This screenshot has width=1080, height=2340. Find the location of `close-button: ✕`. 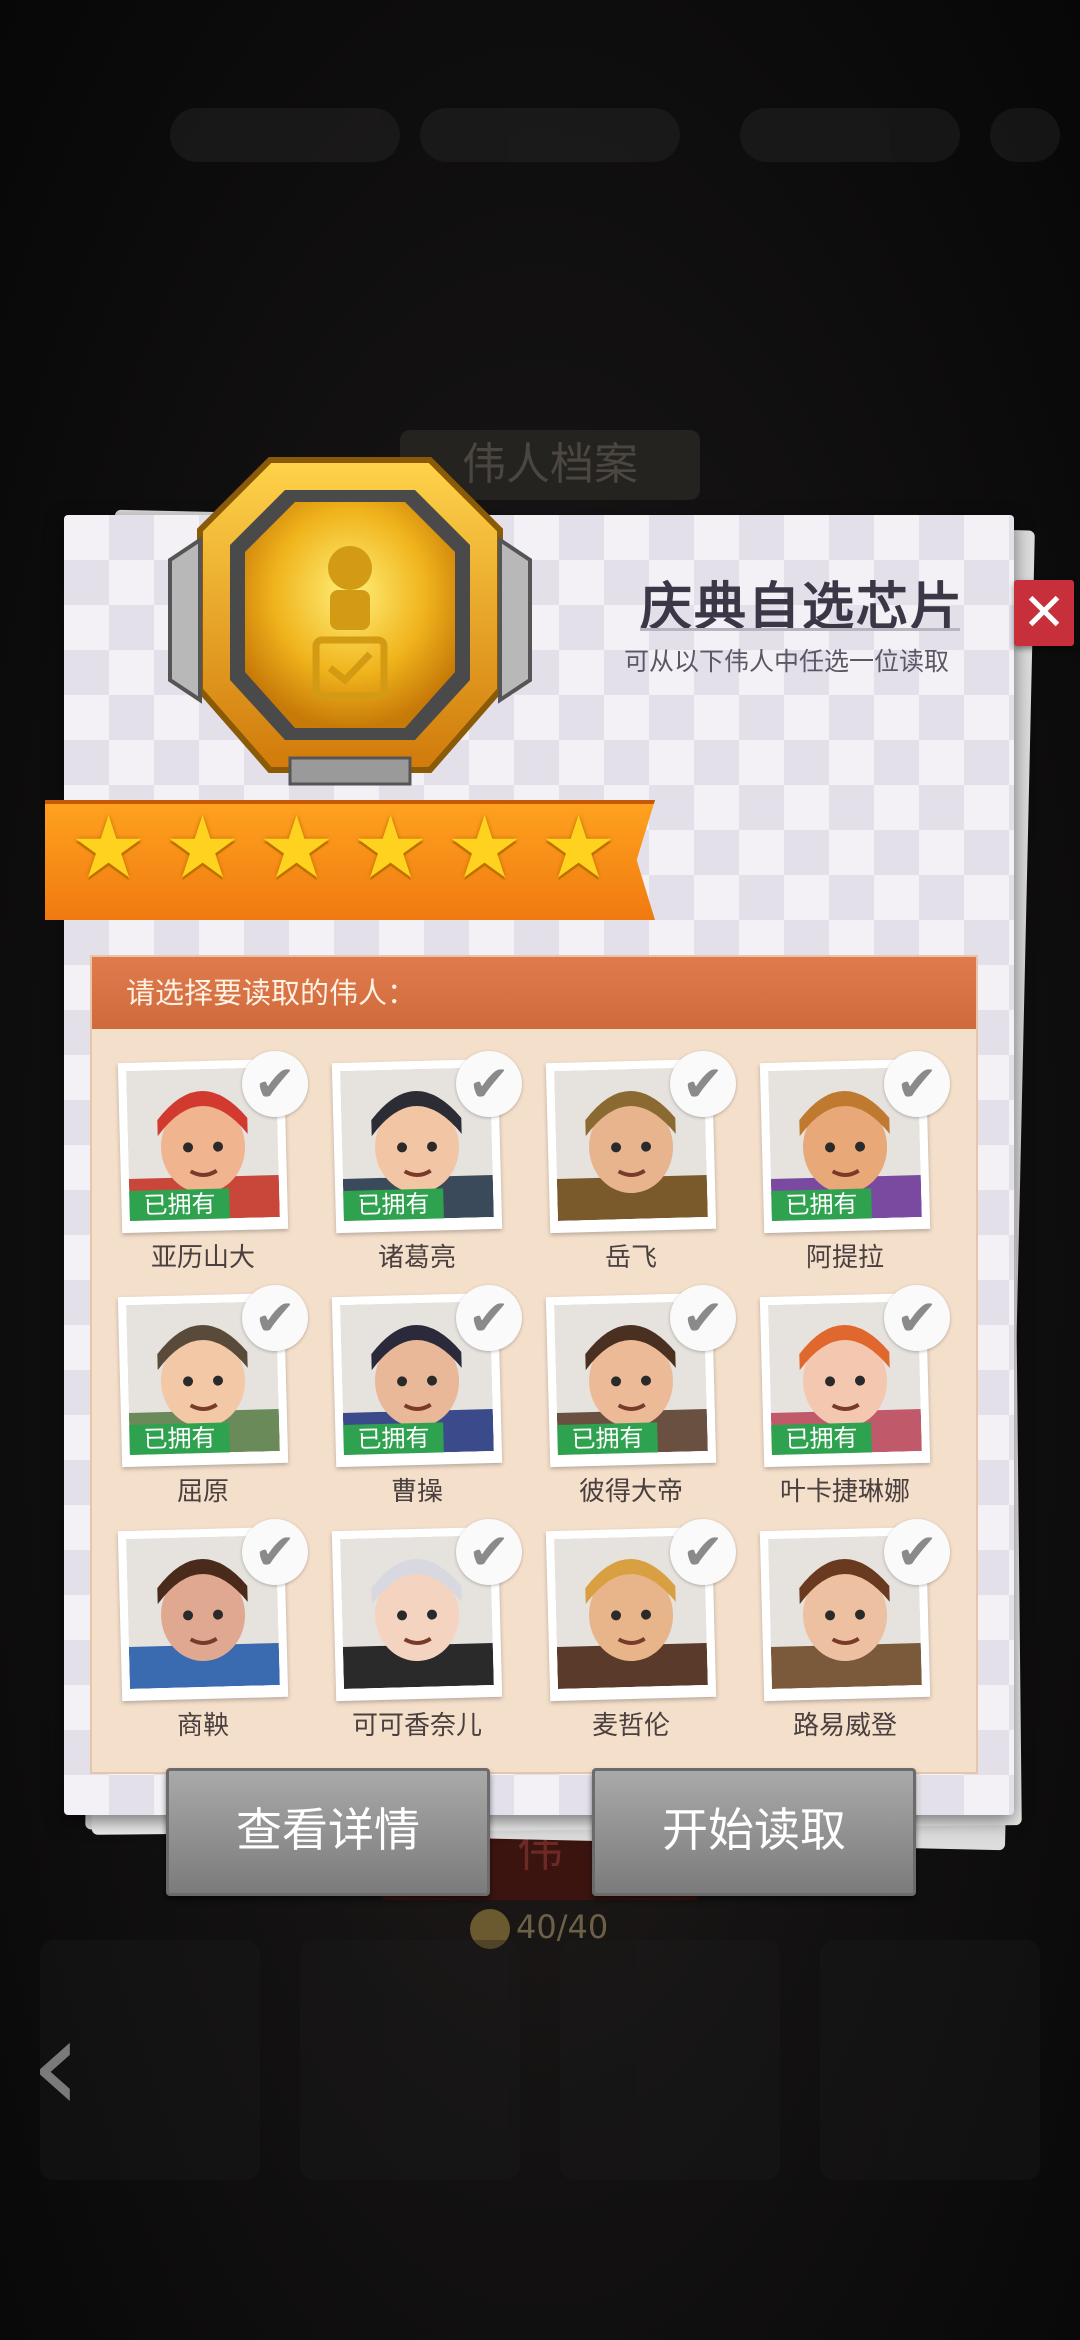

close-button: ✕ is located at coordinates (1044, 613).